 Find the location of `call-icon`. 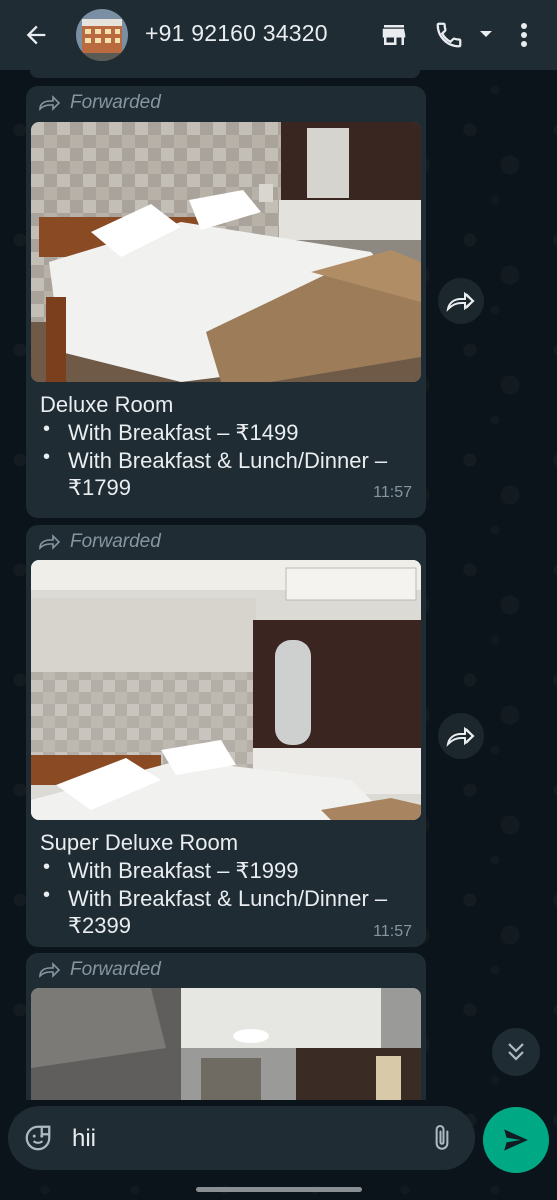

call-icon is located at coordinates (449, 35).